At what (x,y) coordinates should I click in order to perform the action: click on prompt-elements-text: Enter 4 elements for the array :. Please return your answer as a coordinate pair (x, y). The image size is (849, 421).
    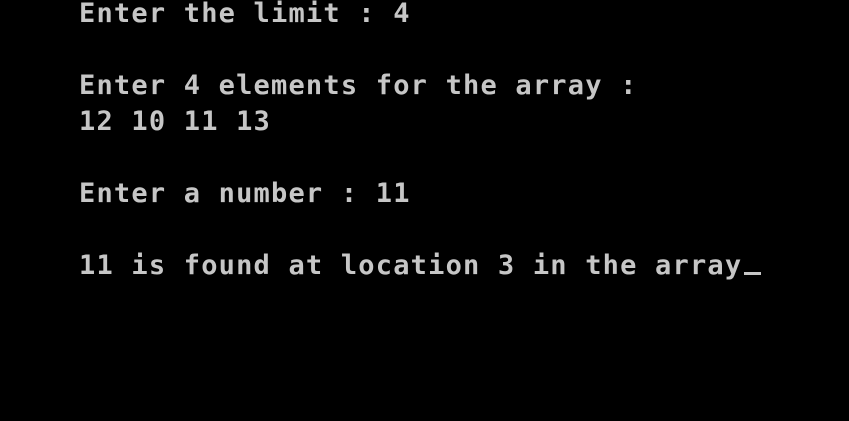
    Looking at the image, I should click on (358, 85).